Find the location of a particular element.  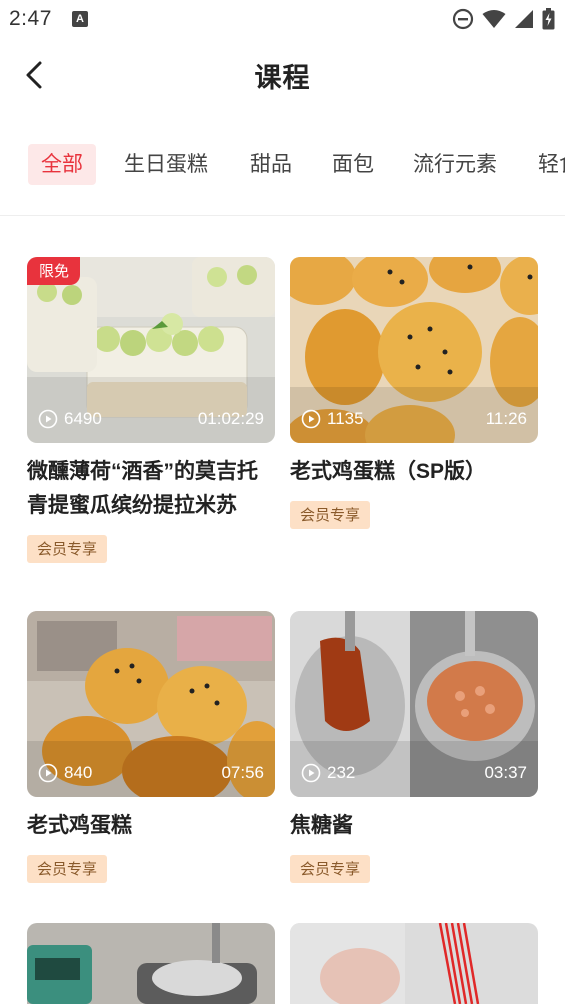

course-card: 232 03:37 焦糖酱 会员专享 is located at coordinates (414, 747).